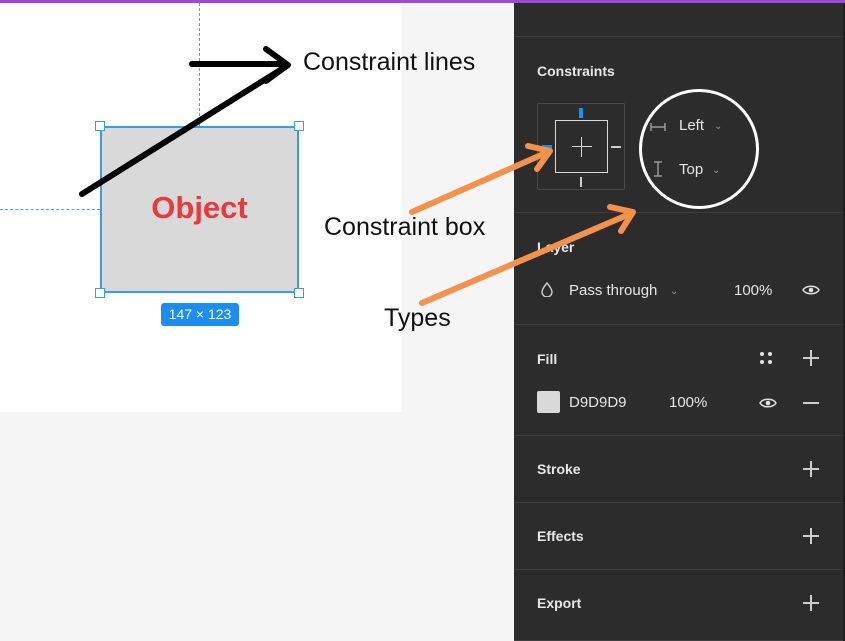 This screenshot has width=845, height=641. Describe the element at coordinates (811, 358) in the screenshot. I see `add-fill-button` at that location.